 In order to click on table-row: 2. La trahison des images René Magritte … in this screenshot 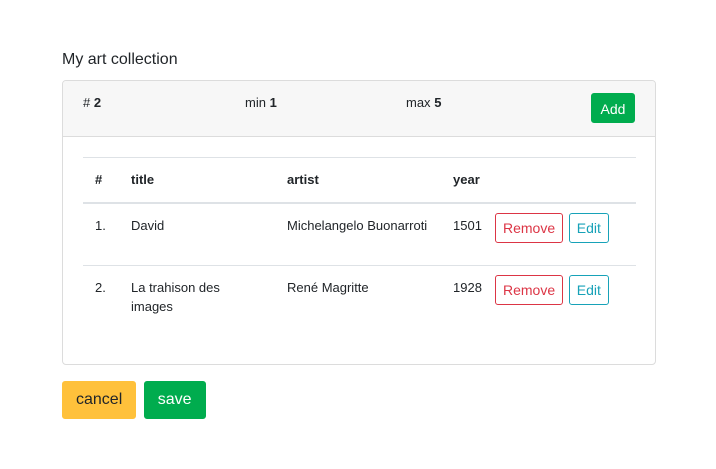, I will do `click(359, 297)`.